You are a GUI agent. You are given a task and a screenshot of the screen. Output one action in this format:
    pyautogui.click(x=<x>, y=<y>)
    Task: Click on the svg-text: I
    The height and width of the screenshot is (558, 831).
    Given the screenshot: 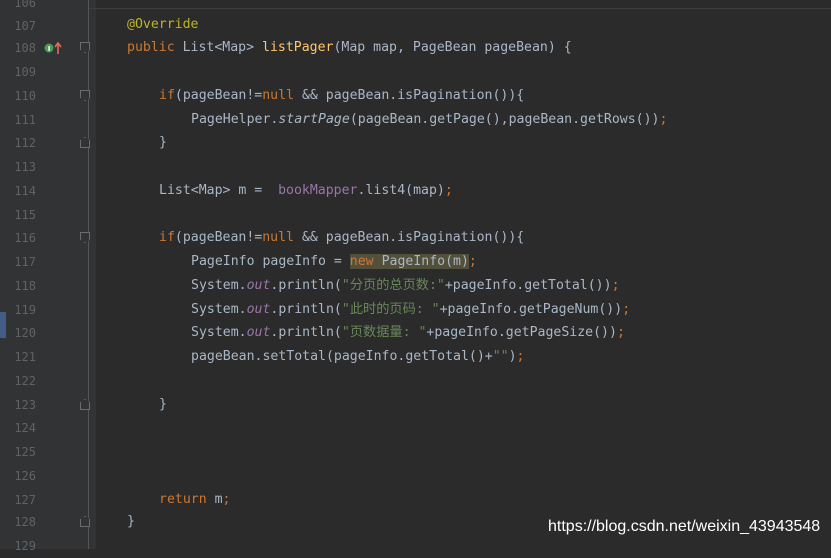 What is the action you would take?
    pyautogui.click(x=49, y=49)
    